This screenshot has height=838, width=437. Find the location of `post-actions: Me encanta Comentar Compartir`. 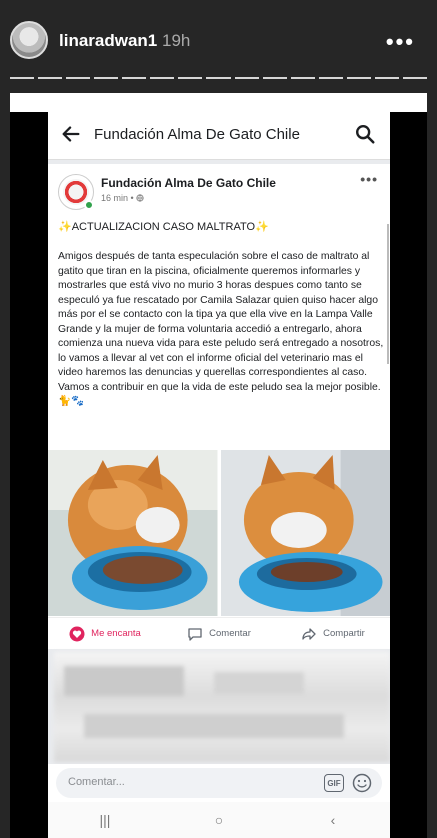

post-actions: Me encanta Comentar Compartir is located at coordinates (219, 633).